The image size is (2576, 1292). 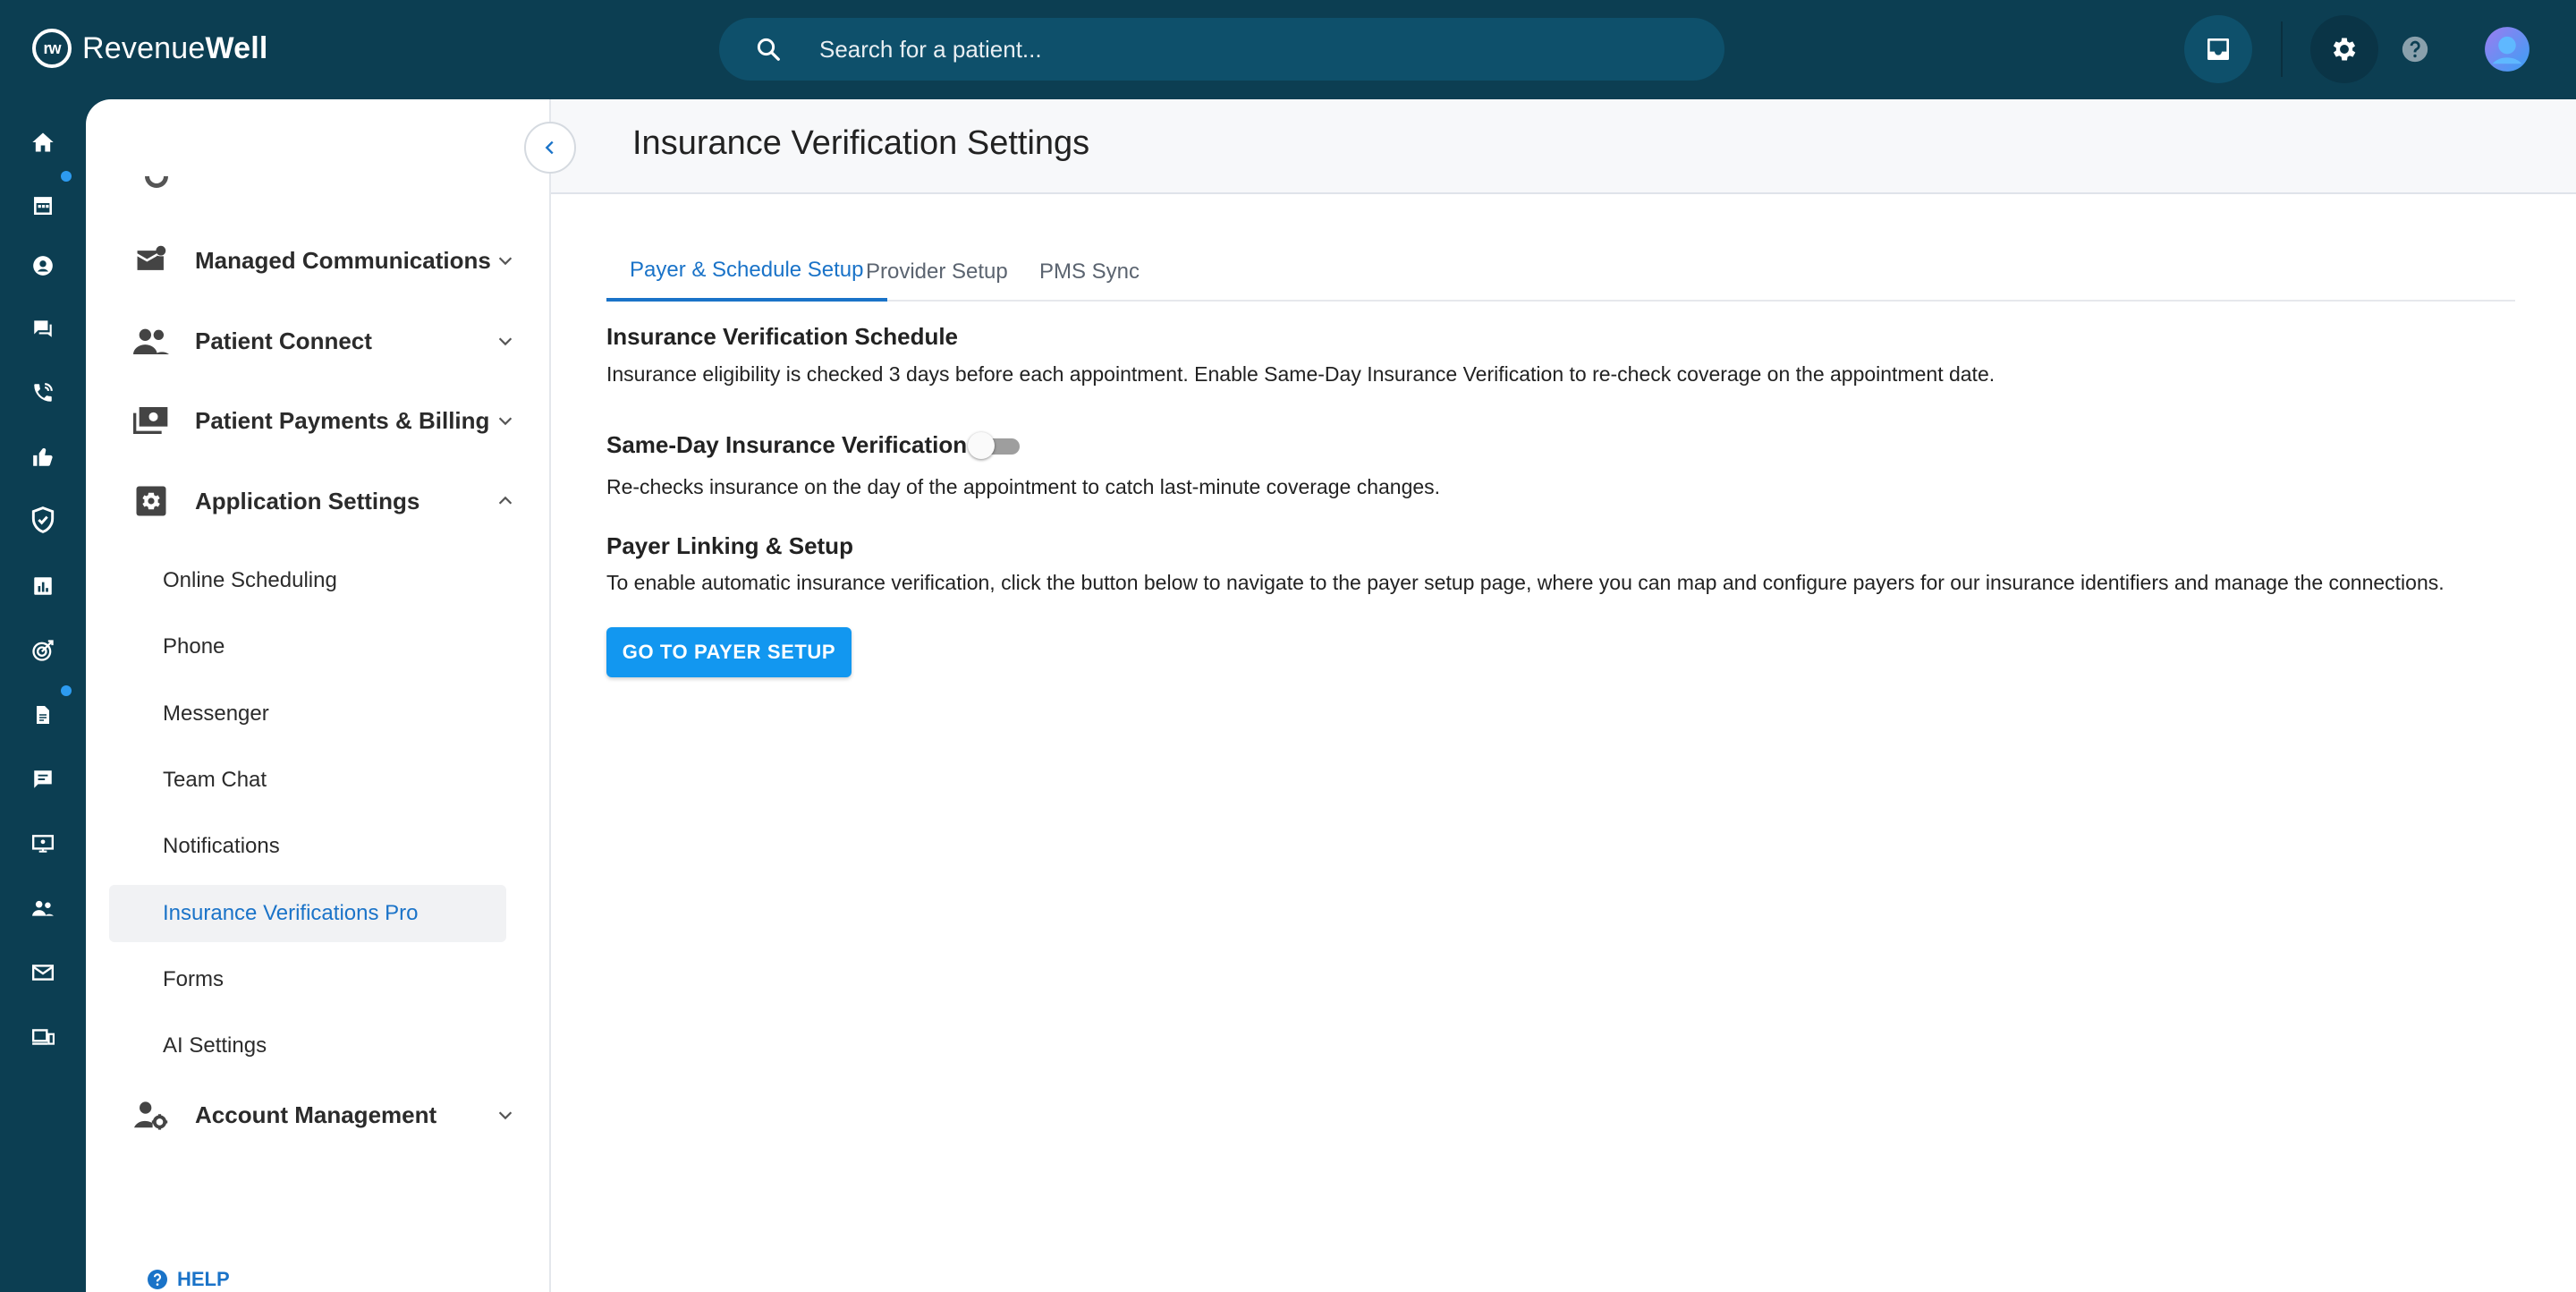 I want to click on nav-group-managed-communications: Managed Communications, so click(x=324, y=260).